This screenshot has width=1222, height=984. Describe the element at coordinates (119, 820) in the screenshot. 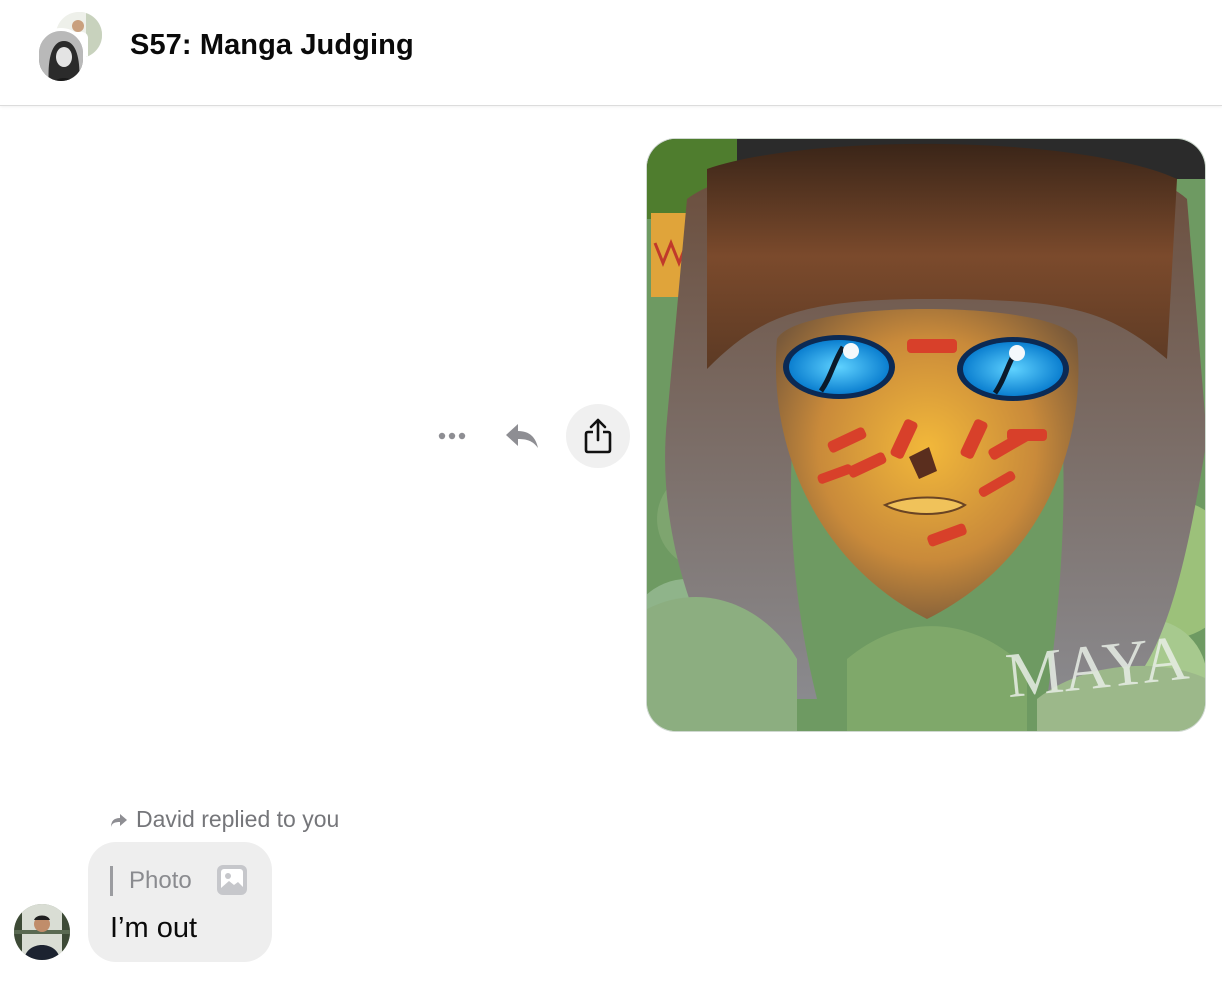

I see `reply-forward-icon` at that location.